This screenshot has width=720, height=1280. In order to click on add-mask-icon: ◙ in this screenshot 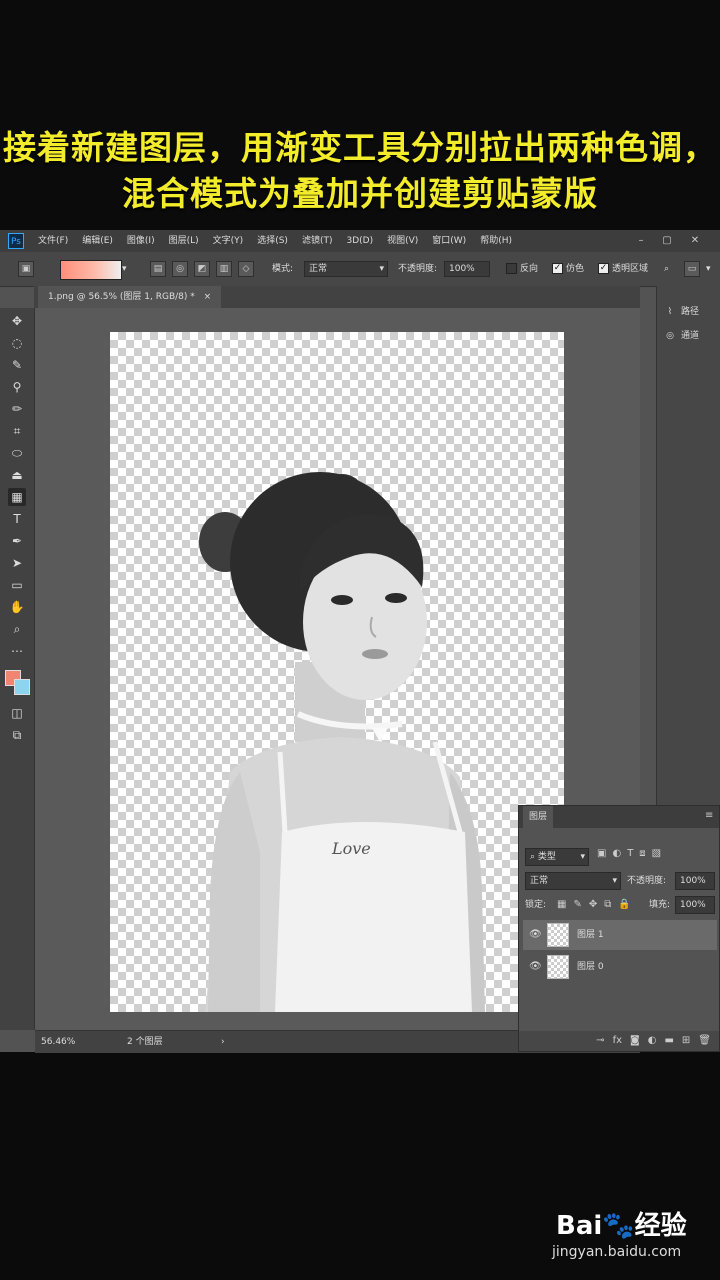, I will do `click(635, 1041)`.